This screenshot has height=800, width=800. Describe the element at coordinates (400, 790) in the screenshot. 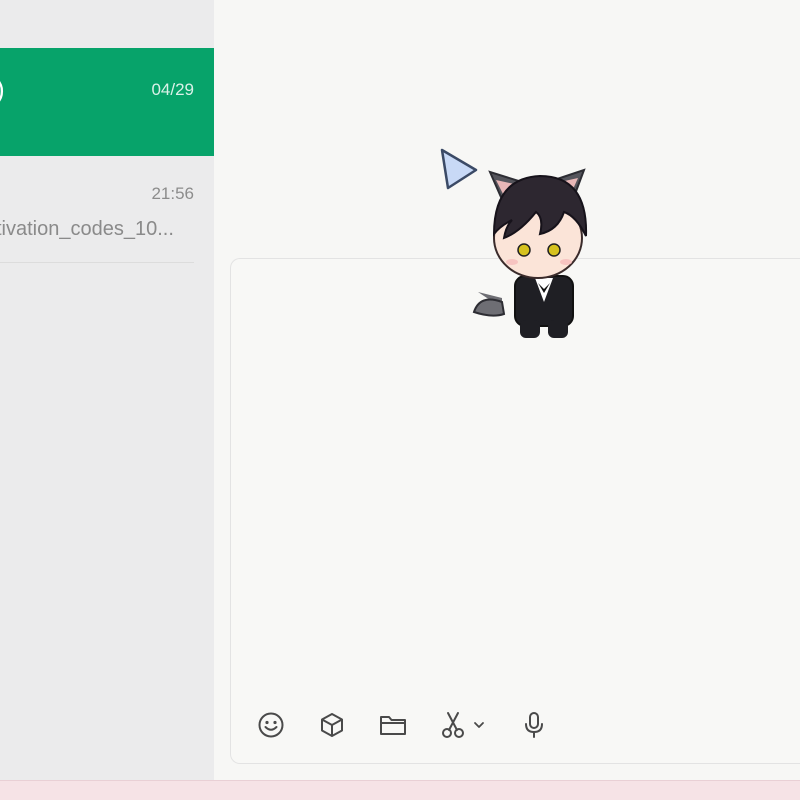

I see `bottom-strip` at that location.